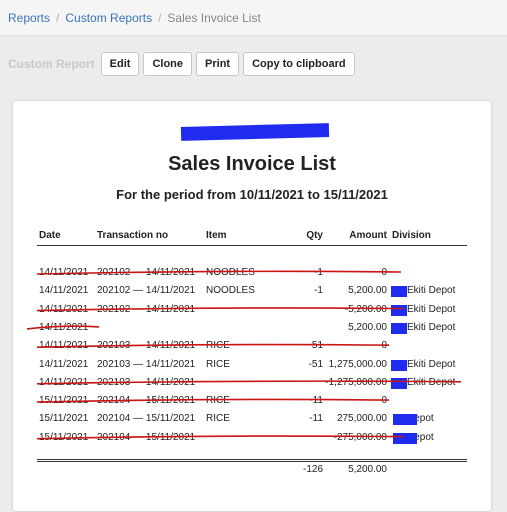 The width and height of the screenshot is (507, 512). What do you see at coordinates (108, 18) in the screenshot?
I see `breadcrumb-custom-reports-link: Custom Reports` at bounding box center [108, 18].